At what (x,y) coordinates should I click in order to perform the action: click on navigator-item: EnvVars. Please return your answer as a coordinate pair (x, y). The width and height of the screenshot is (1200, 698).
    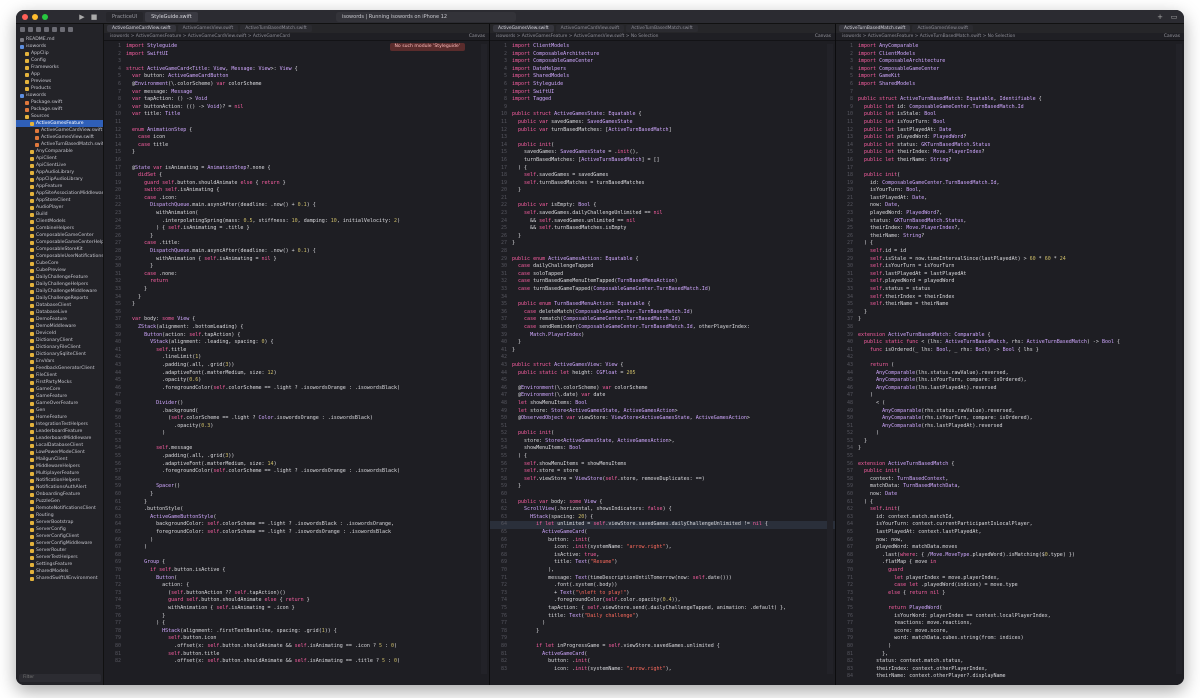
    Looking at the image, I should click on (59, 361).